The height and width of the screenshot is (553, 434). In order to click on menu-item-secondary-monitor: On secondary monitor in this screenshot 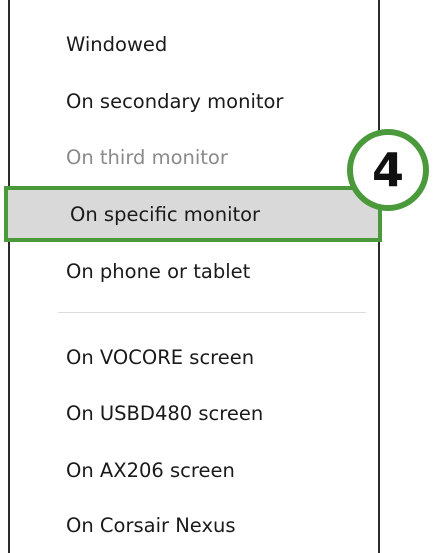, I will do `click(194, 101)`.